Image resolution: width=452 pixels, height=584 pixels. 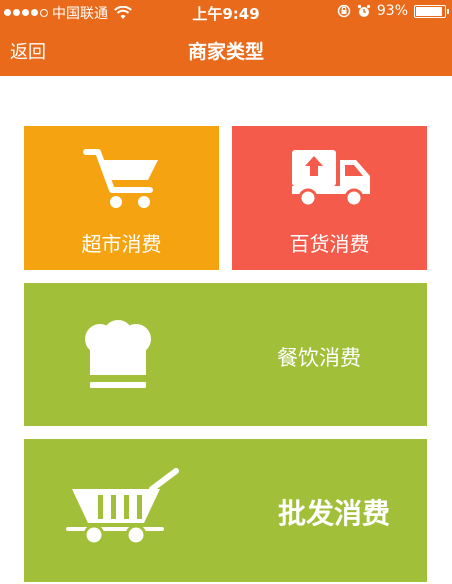 I want to click on status-right: 93%, so click(x=393, y=11).